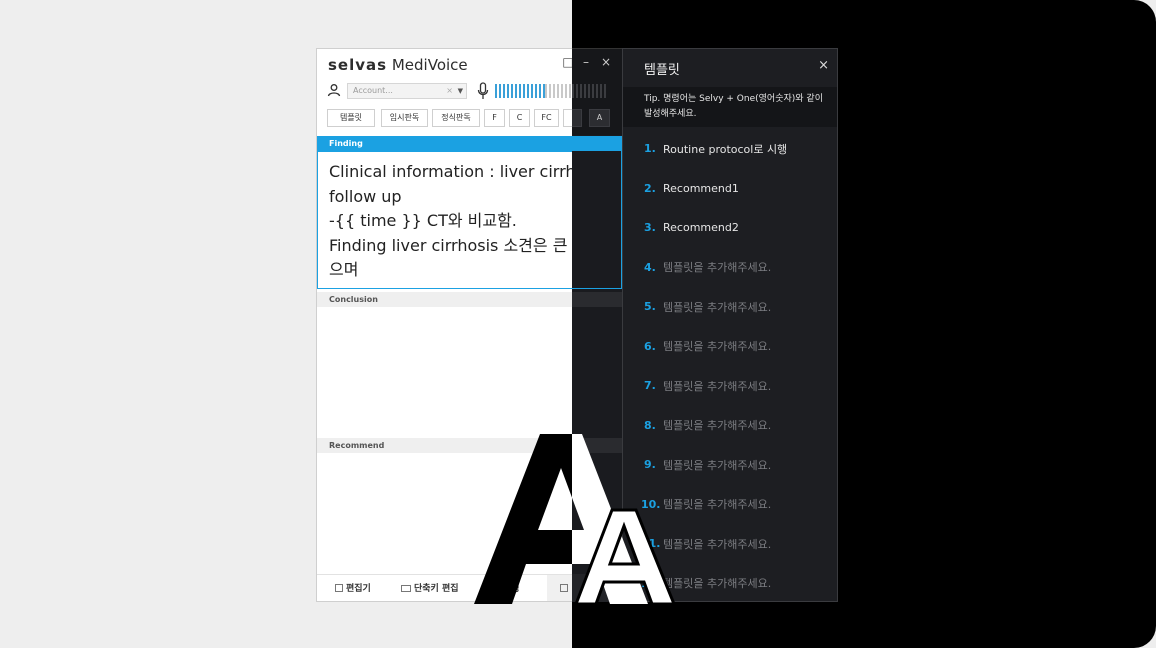 The image size is (1156, 648). Describe the element at coordinates (567, 118) in the screenshot. I see `r-button: R` at that location.